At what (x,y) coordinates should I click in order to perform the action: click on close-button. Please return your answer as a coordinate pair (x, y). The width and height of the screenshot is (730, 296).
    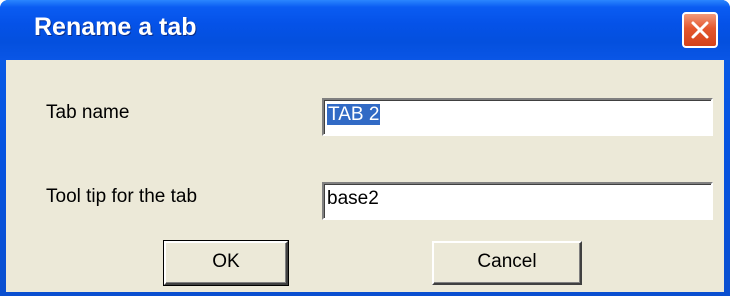
    Looking at the image, I should click on (700, 30).